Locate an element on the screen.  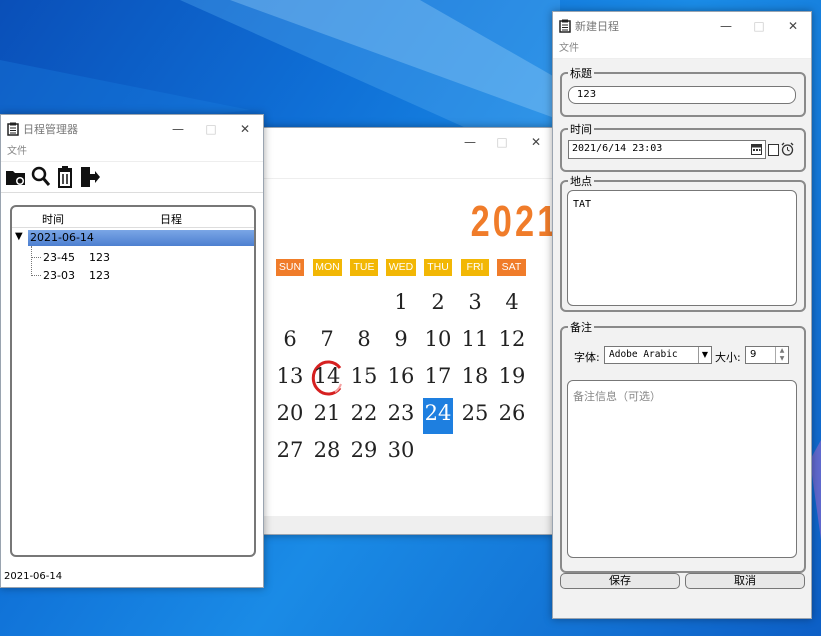
save-button: 保存 is located at coordinates (620, 581).